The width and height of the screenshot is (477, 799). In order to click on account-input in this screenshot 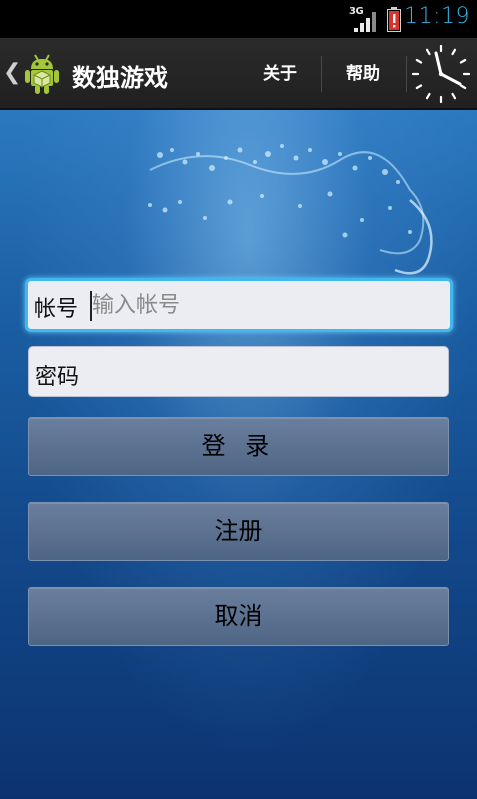, I will do `click(267, 305)`.